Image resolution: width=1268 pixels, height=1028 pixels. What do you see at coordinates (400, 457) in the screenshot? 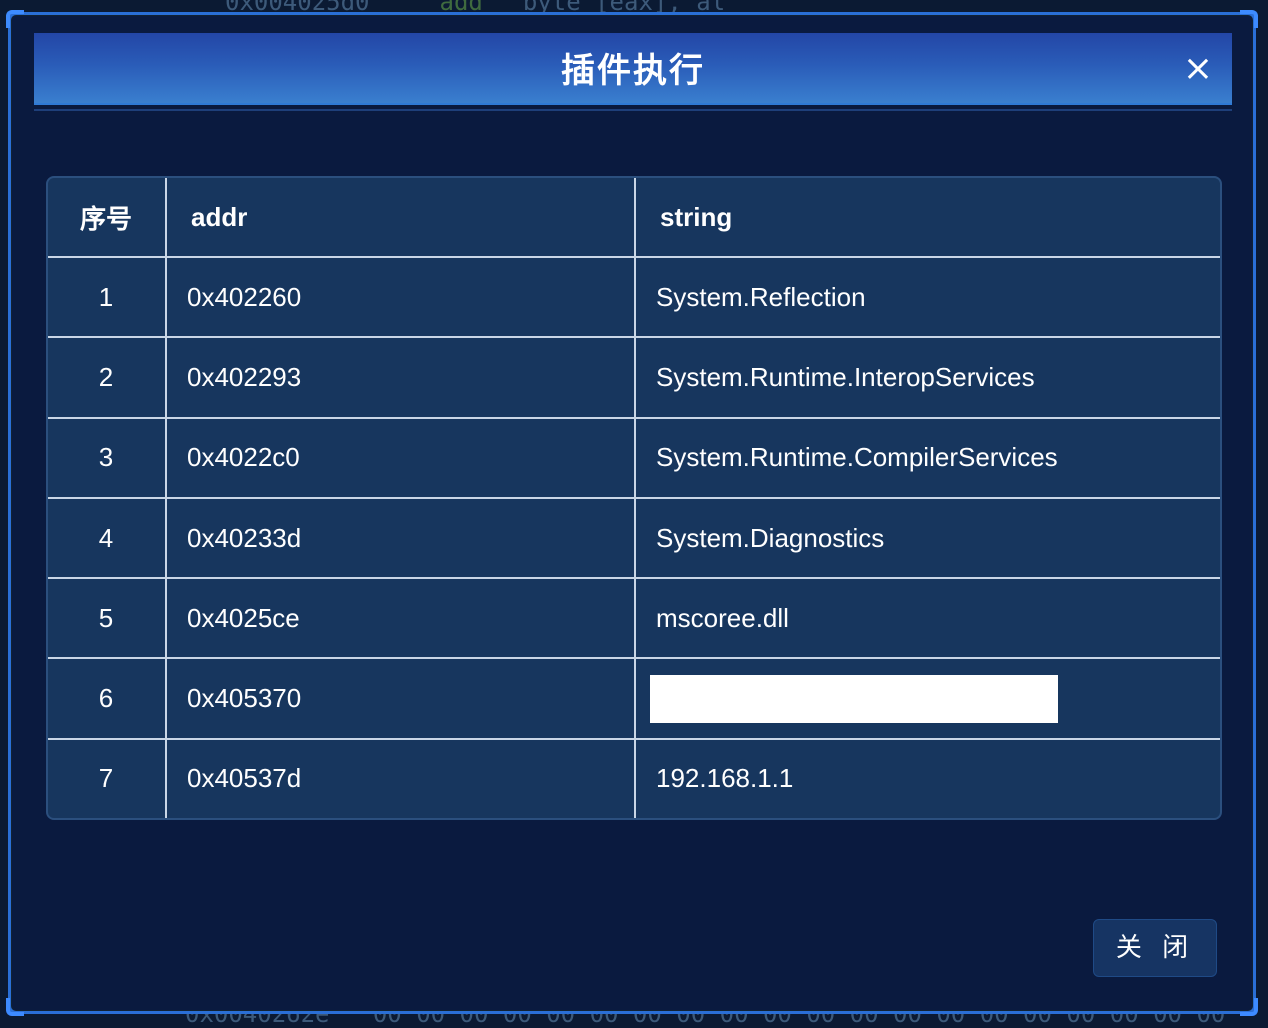
I see `cell-addr: 0x4022c0` at bounding box center [400, 457].